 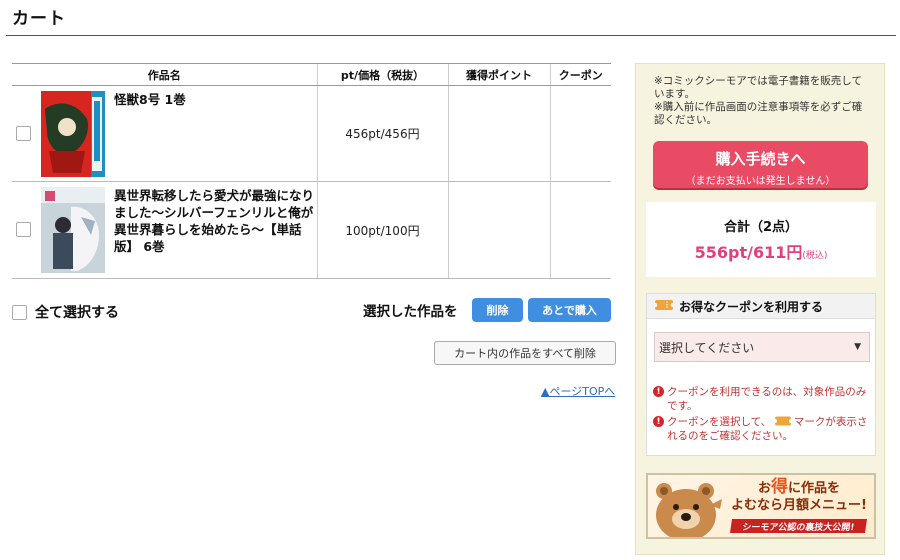 What do you see at coordinates (762, 347) in the screenshot?
I see `coupon-select: 選択してください ▼` at bounding box center [762, 347].